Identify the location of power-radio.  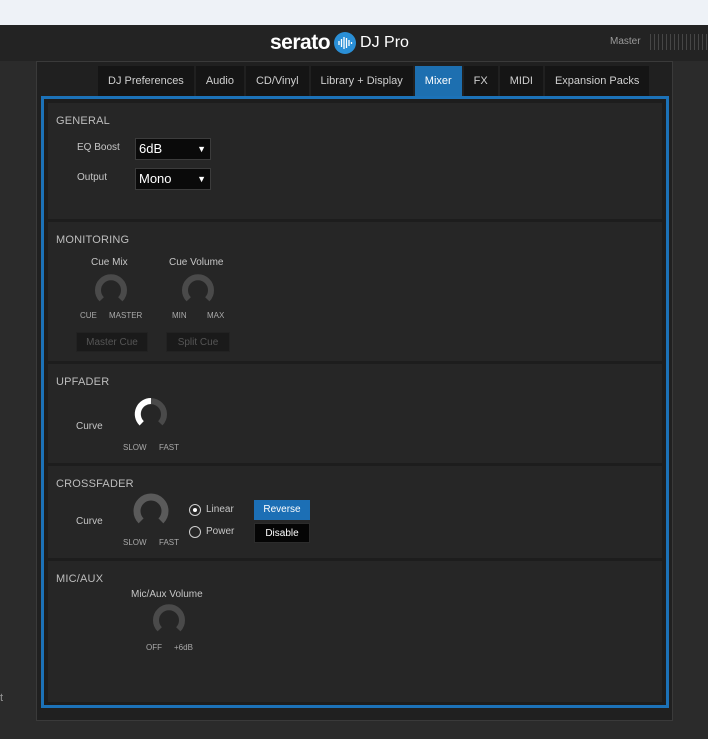
(195, 532).